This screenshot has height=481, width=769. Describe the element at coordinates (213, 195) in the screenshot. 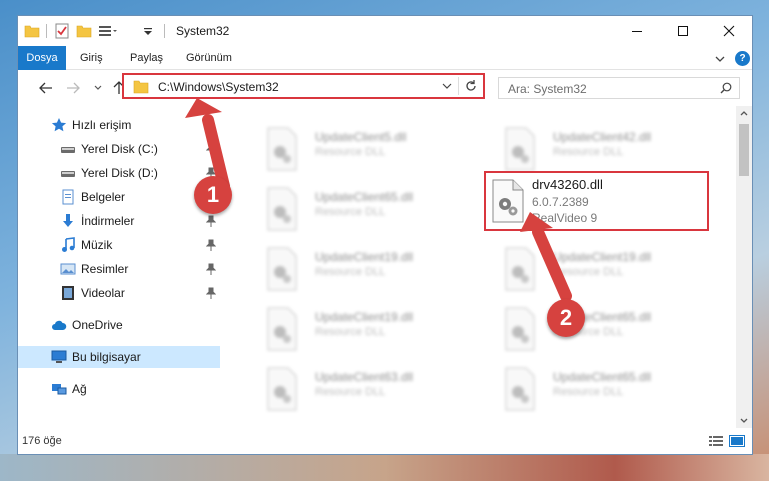

I see `step-1-badge: 1` at that location.